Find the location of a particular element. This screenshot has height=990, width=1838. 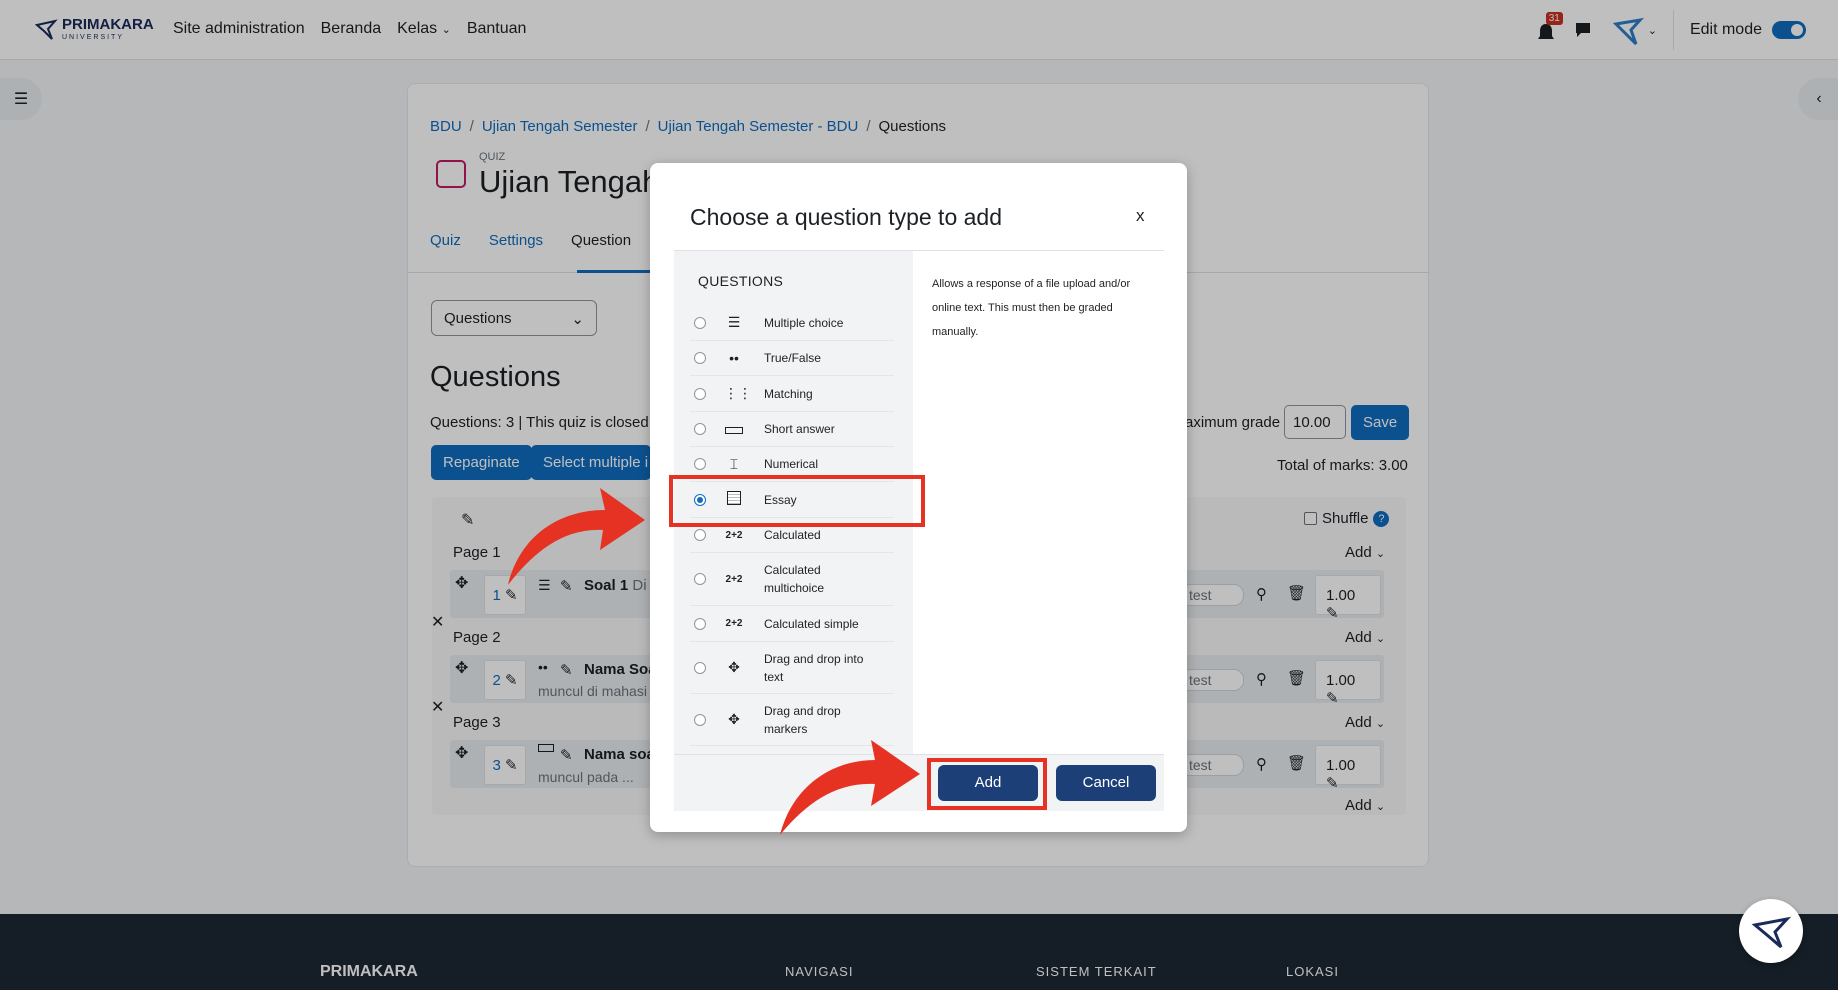

radio-multiple-choice is located at coordinates (700, 322).